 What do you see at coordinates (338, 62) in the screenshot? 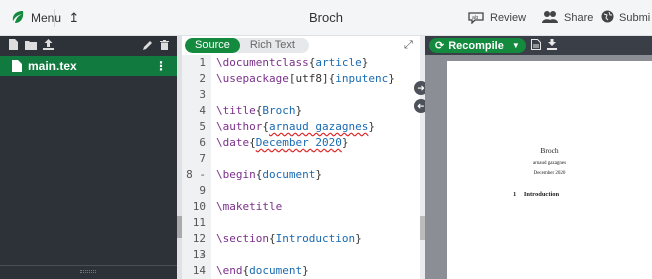
I see `latex-argument: article` at bounding box center [338, 62].